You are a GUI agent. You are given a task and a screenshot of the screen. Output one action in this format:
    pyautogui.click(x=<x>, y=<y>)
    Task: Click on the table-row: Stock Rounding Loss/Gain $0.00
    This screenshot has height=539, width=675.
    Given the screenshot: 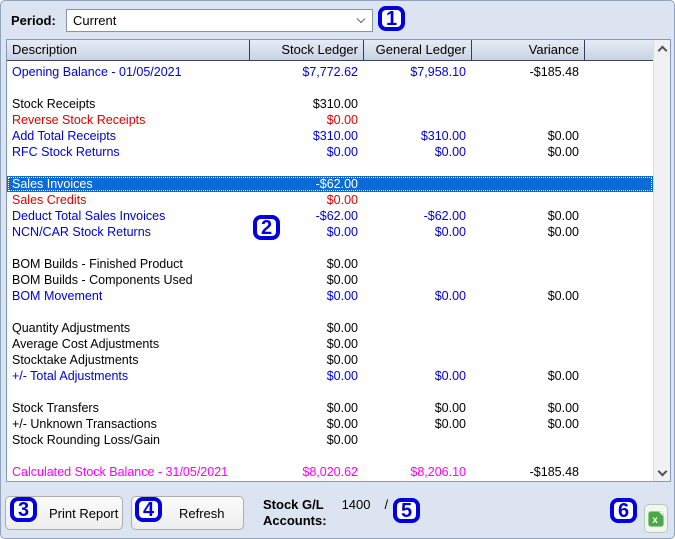 What is the action you would take?
    pyautogui.click(x=330, y=440)
    